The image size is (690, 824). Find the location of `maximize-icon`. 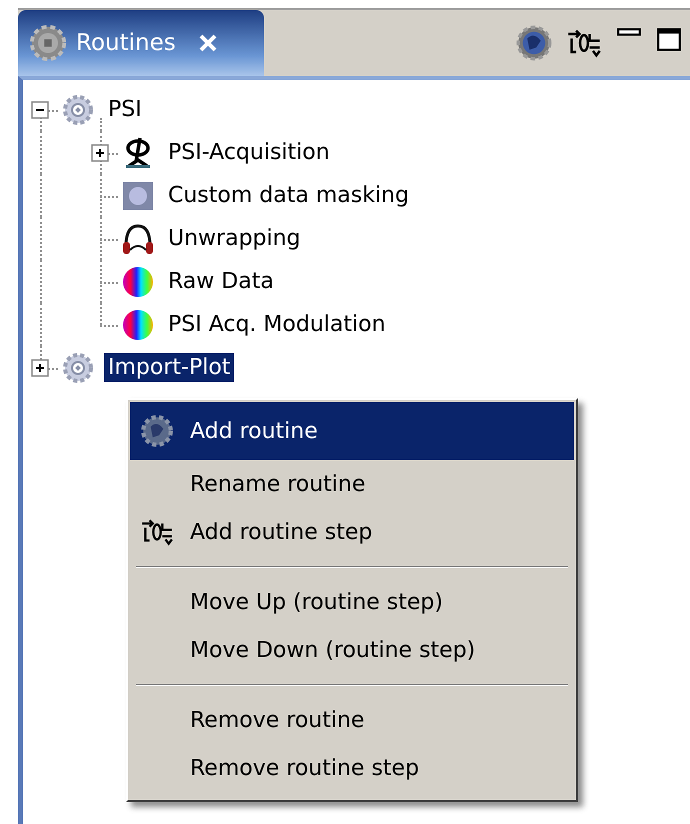

maximize-icon is located at coordinates (669, 39).